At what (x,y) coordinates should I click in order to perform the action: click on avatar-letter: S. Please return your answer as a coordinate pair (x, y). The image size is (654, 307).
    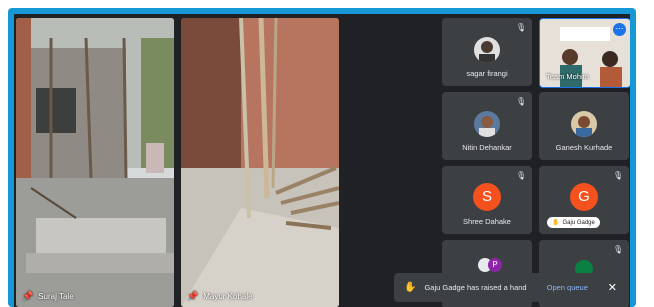
    Looking at the image, I should click on (487, 197).